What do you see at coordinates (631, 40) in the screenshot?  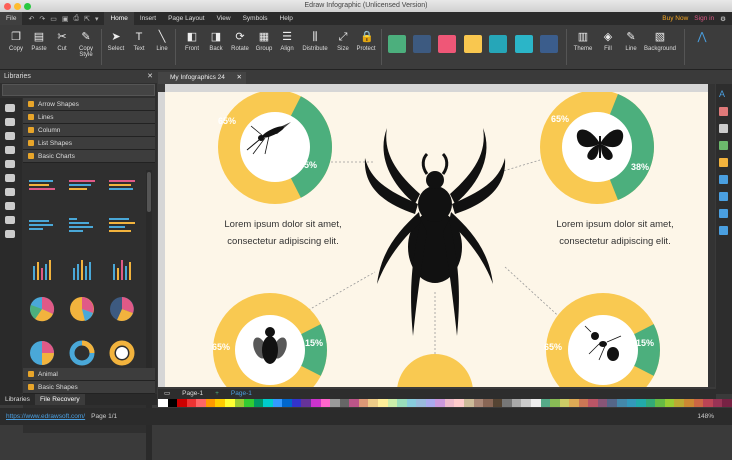 I see `line-style-button: ✎ Line` at bounding box center [631, 40].